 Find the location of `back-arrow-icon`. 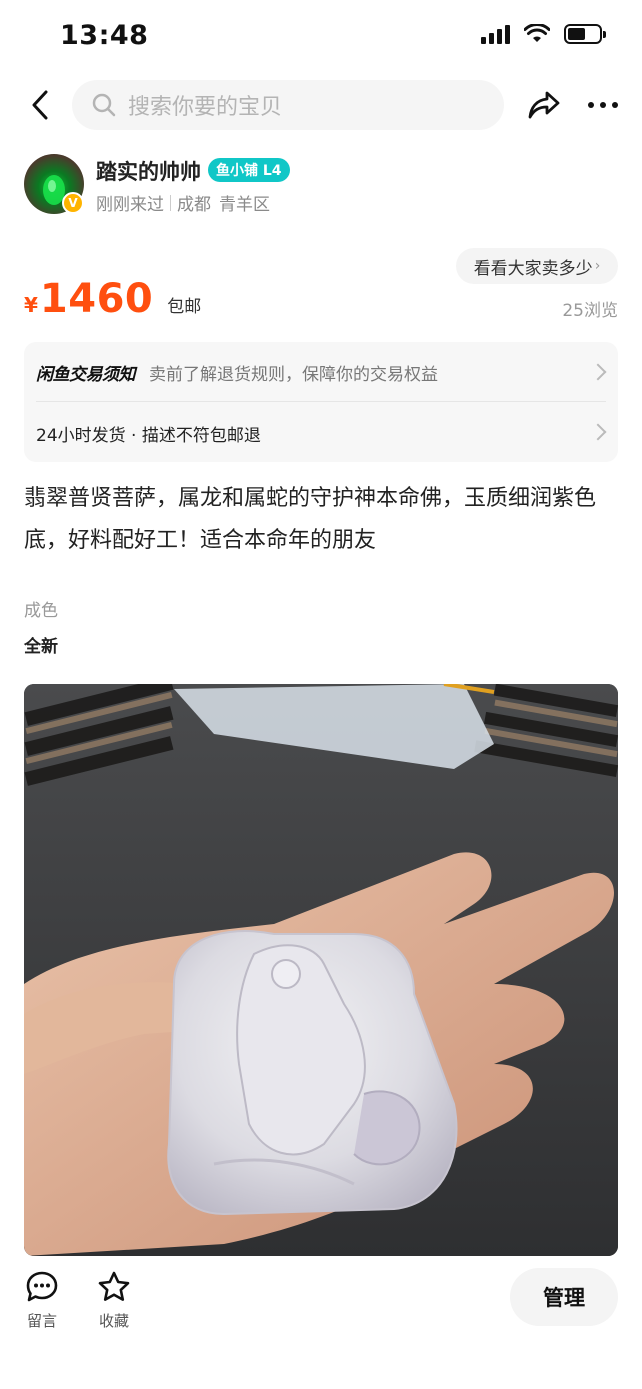

back-arrow-icon is located at coordinates (40, 105).